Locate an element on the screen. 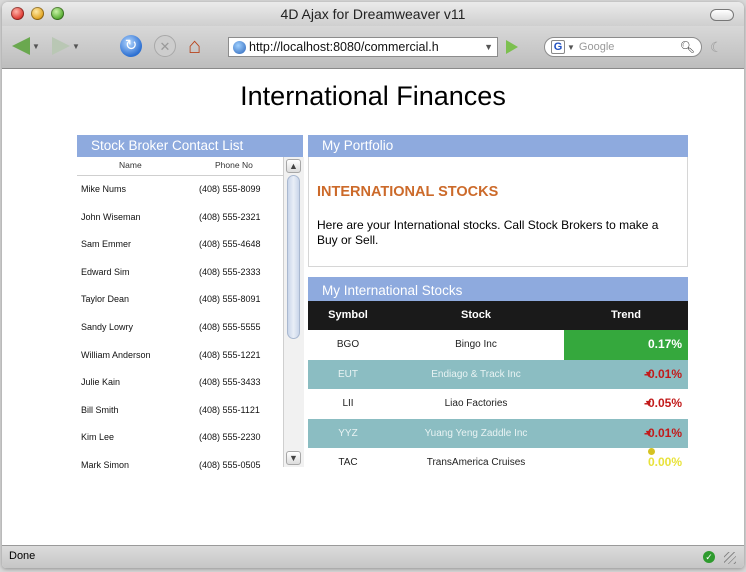 This screenshot has width=746, height=572. reload-icon: ↻ is located at coordinates (131, 46).